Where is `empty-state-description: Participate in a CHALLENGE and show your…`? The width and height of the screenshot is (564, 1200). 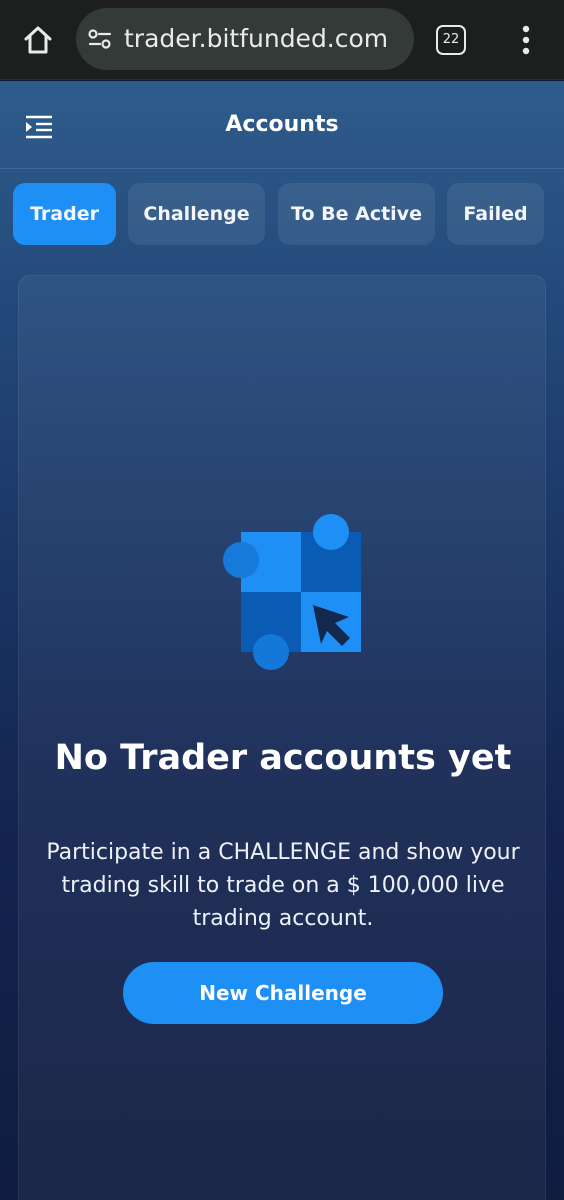 empty-state-description: Participate in a CHALLENGE and show your… is located at coordinates (283, 885).